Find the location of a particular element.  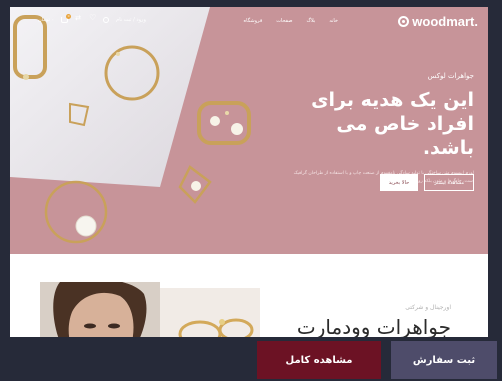

collection-text: اورجینال و شرکتی جواهرات وودمارت is located at coordinates (374, 320).